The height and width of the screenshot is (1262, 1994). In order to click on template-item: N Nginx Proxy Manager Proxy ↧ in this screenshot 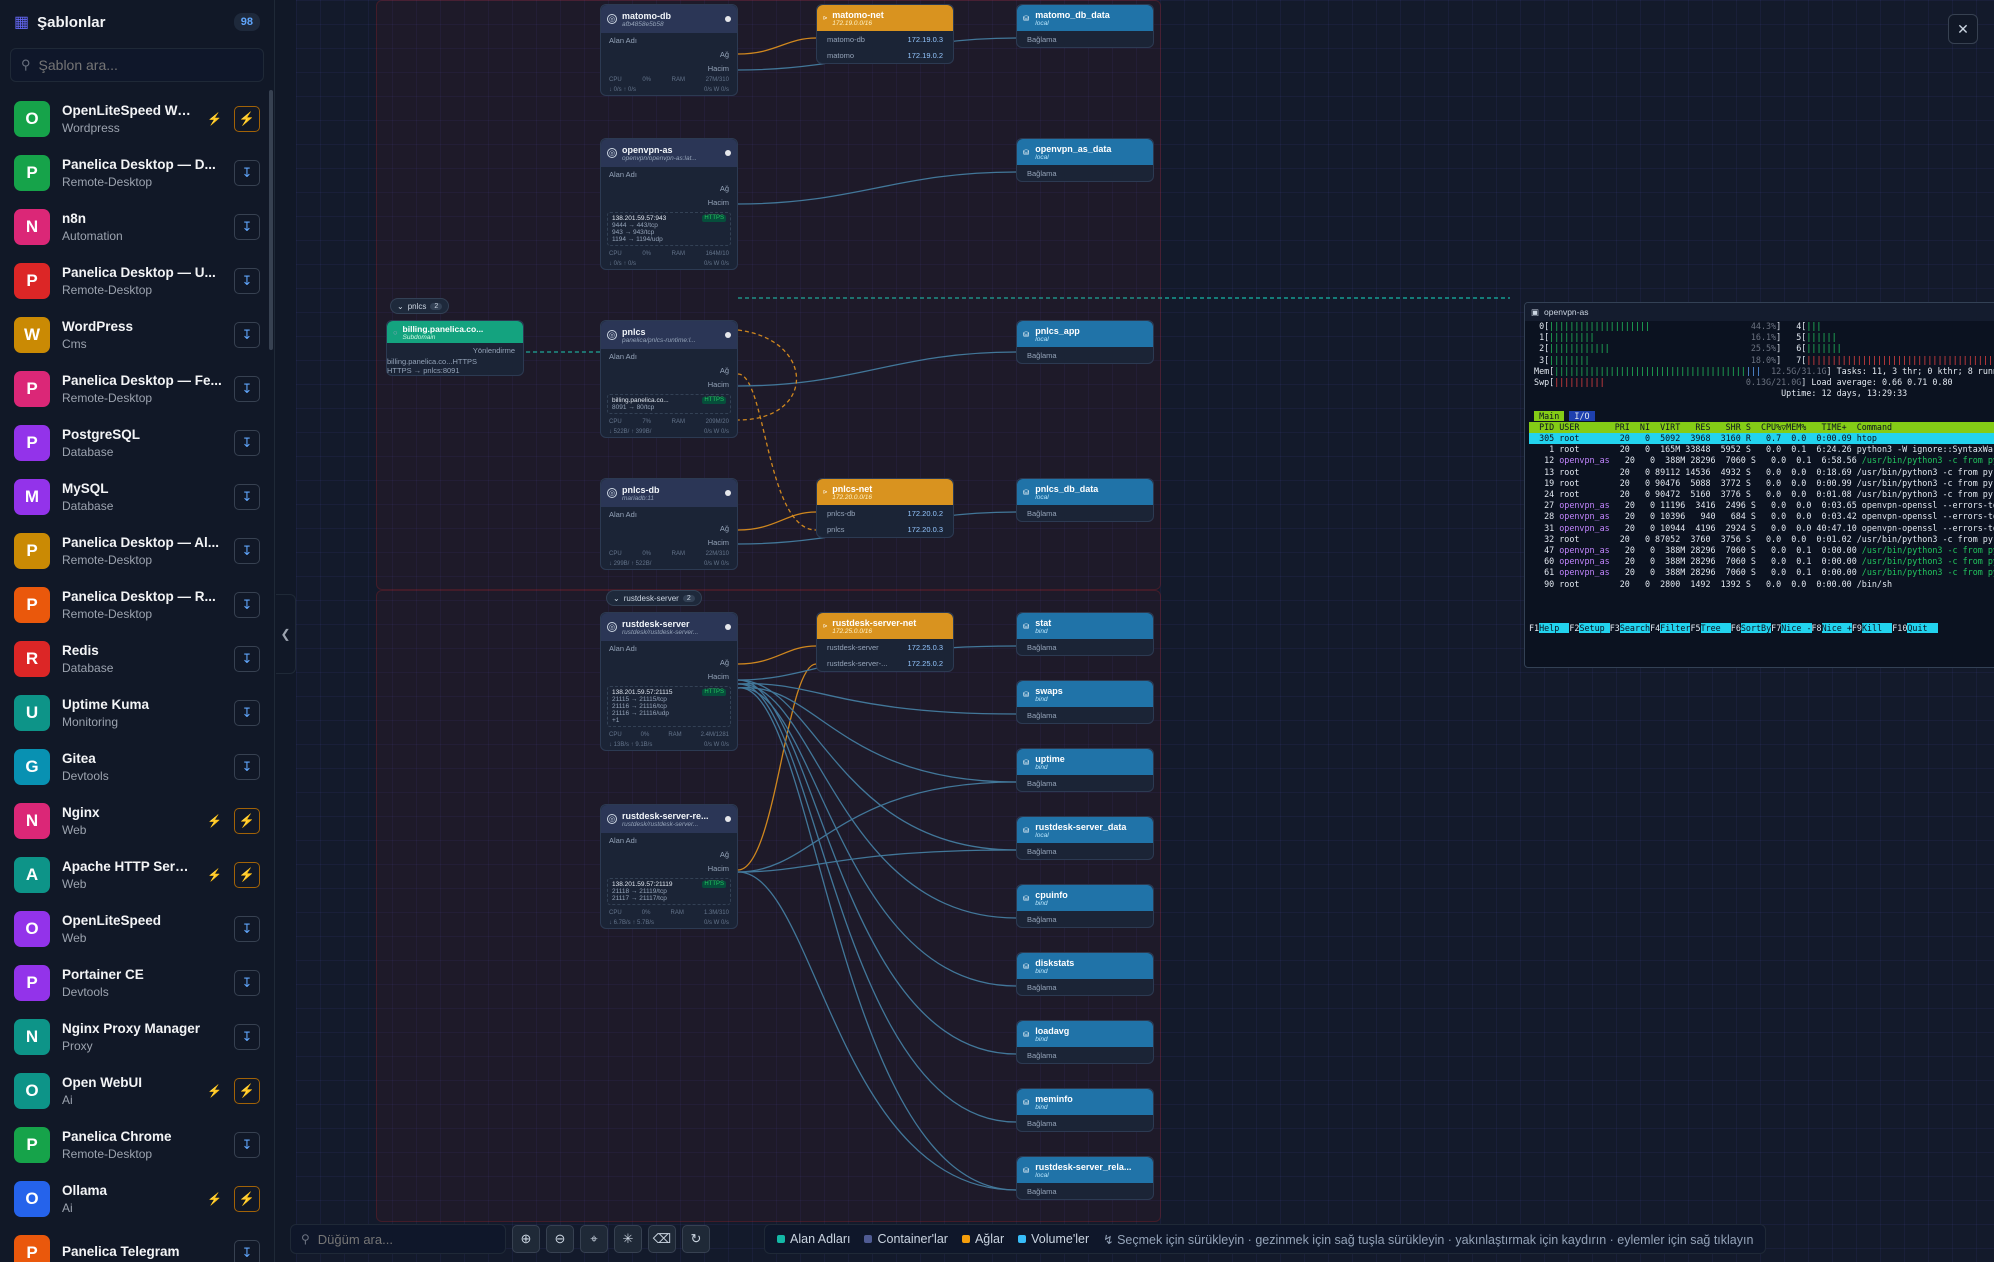, I will do `click(137, 1037)`.